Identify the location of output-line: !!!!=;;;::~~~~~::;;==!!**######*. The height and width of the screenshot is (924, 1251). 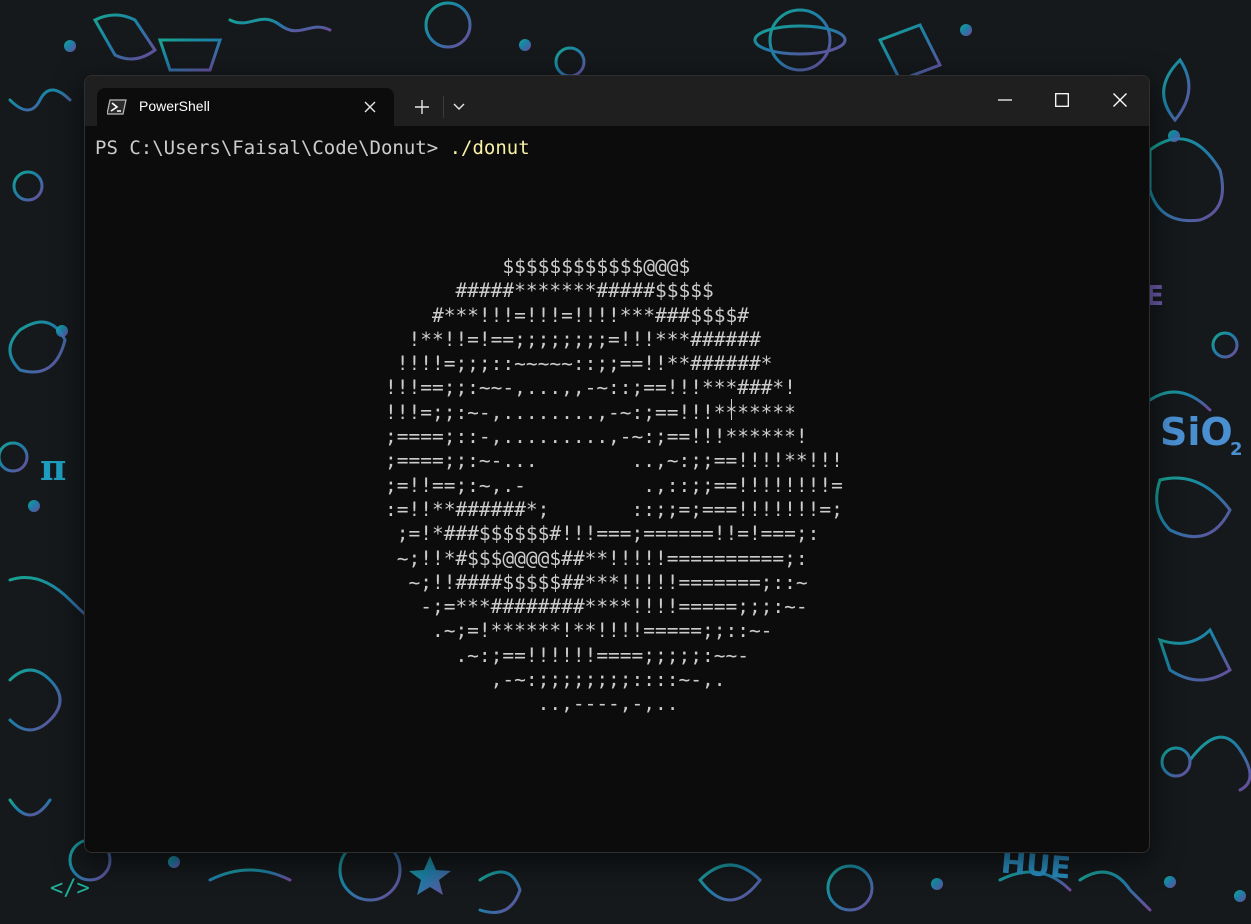
(579, 364).